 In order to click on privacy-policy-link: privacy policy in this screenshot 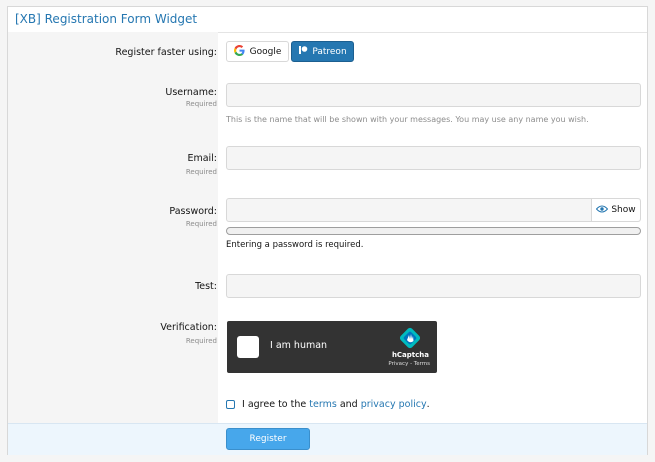, I will do `click(394, 404)`.